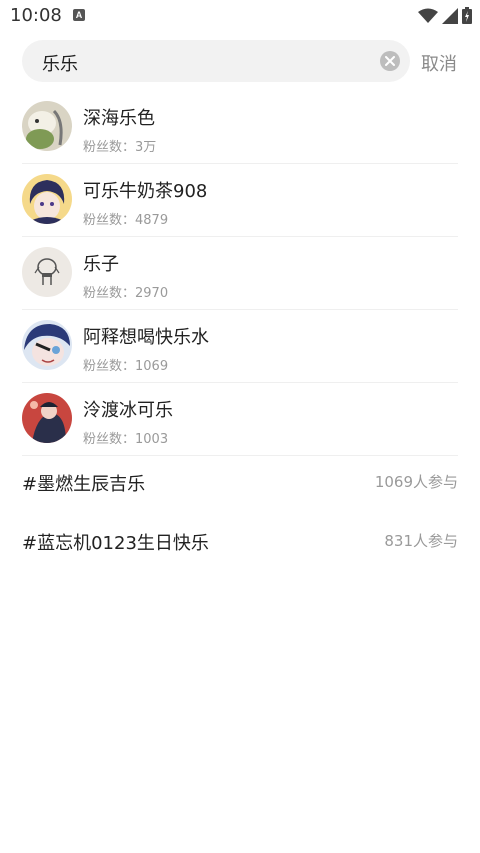 The width and height of the screenshot is (480, 853). Describe the element at coordinates (416, 482) in the screenshot. I see `topic-participants: 1069人参与` at that location.